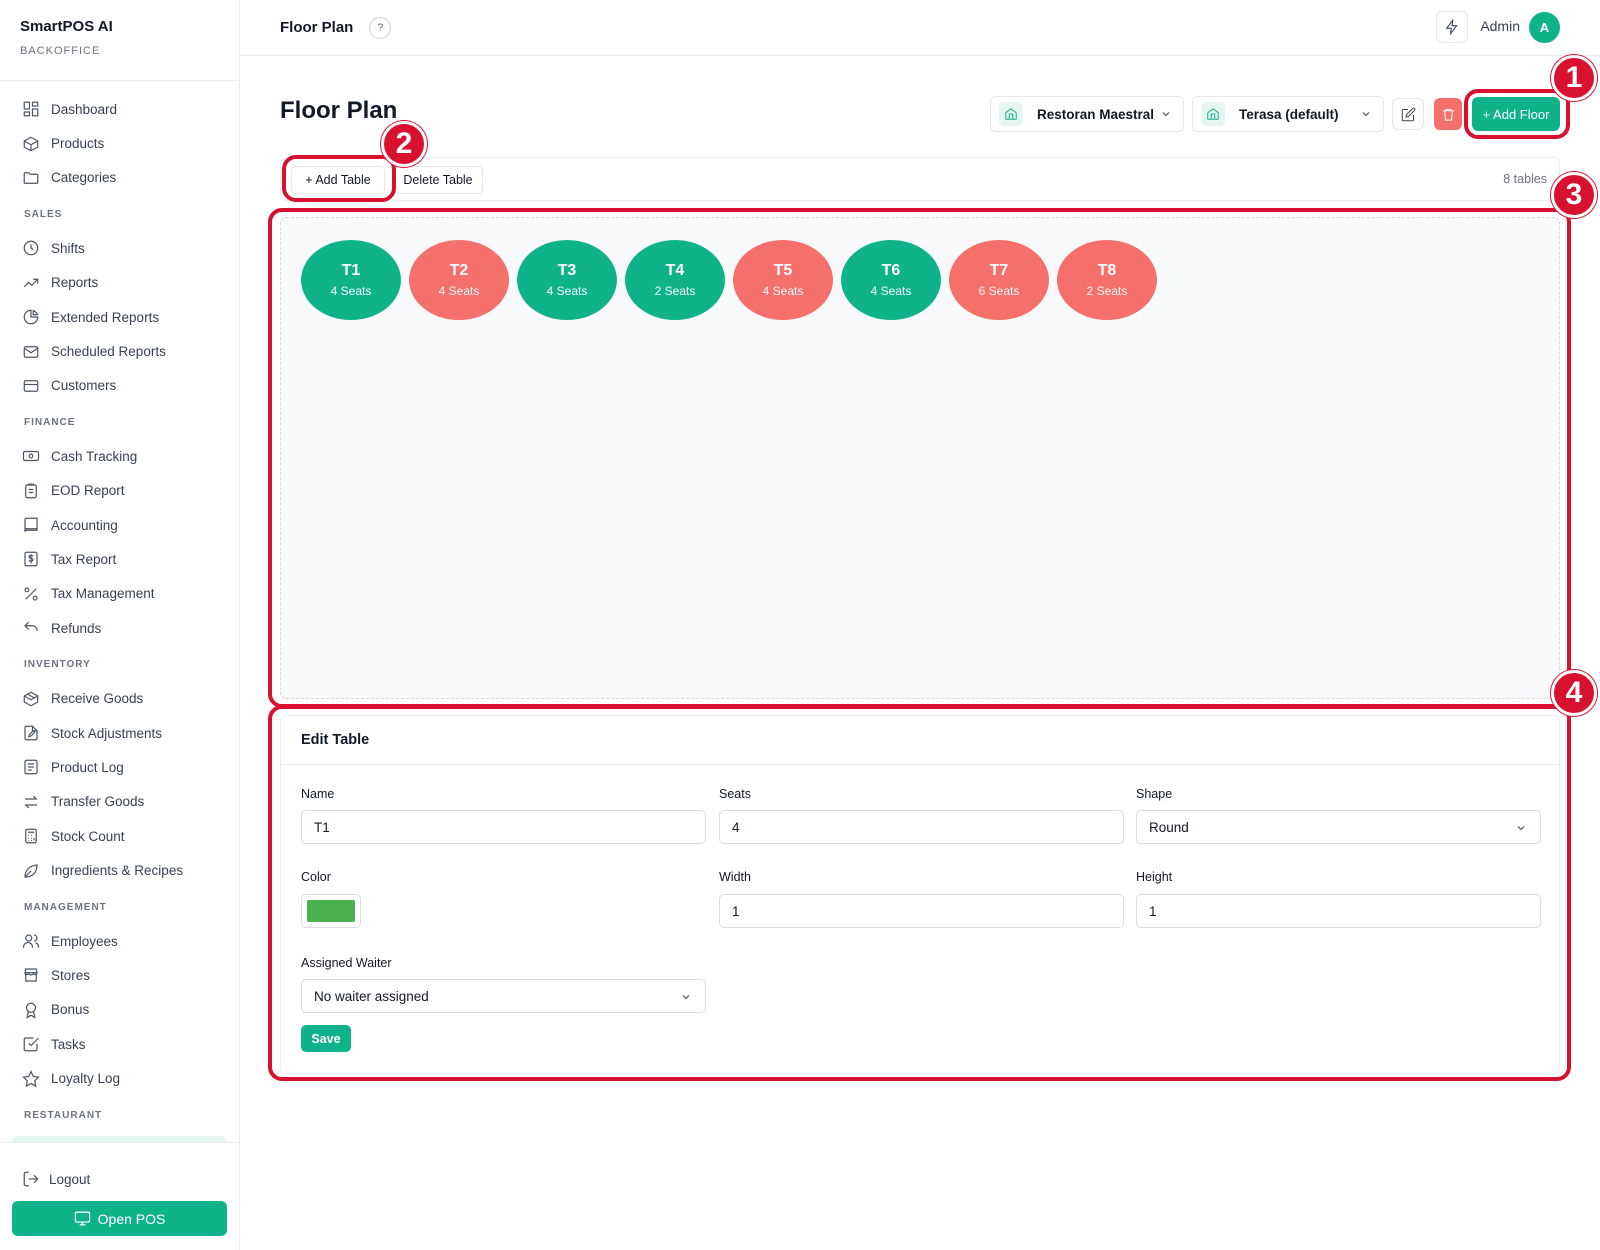 This screenshot has width=1600, height=1250. I want to click on sidebar-item-dashboard: Dashboard, so click(119, 109).